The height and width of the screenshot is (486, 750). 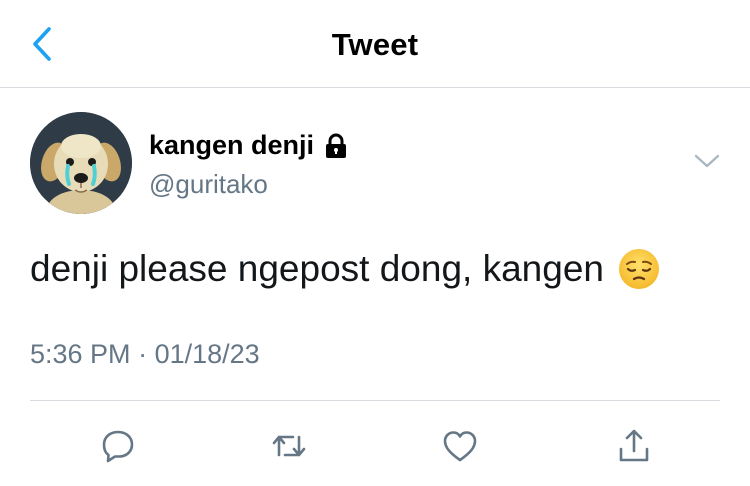 I want to click on chevron-down-icon, so click(x=707, y=161).